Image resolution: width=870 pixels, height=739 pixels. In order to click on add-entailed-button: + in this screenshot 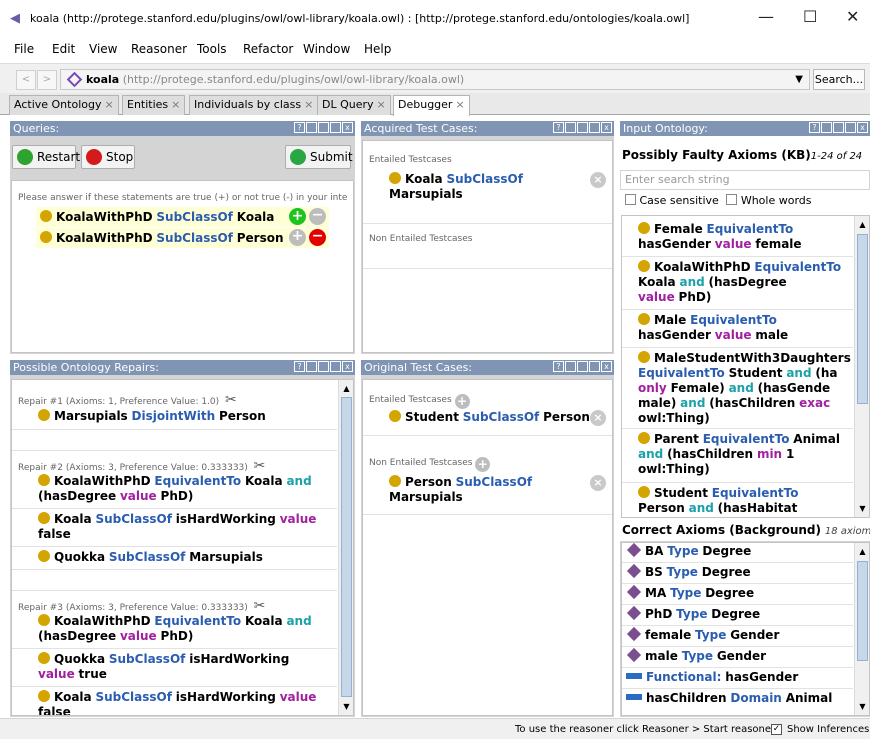, I will do `click(462, 401)`.